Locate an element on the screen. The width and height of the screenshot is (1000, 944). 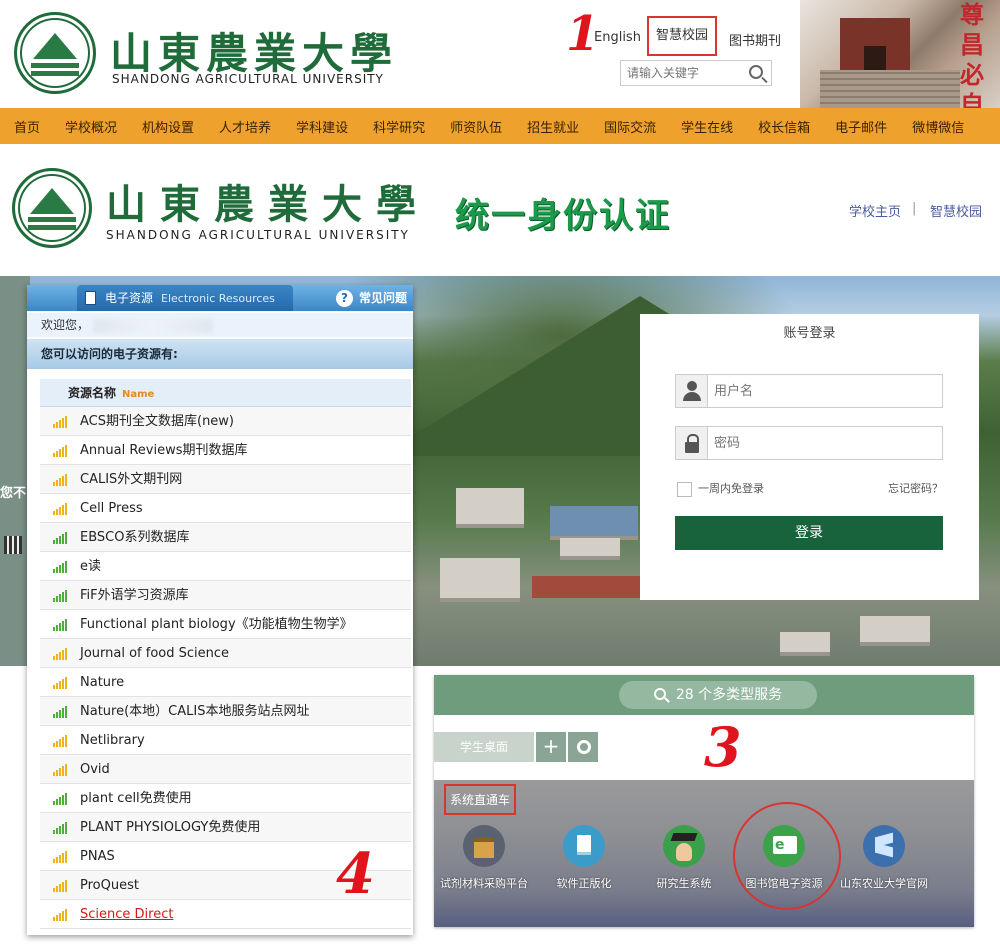
resource-name: Journal of food Science is located at coordinates (154, 653).